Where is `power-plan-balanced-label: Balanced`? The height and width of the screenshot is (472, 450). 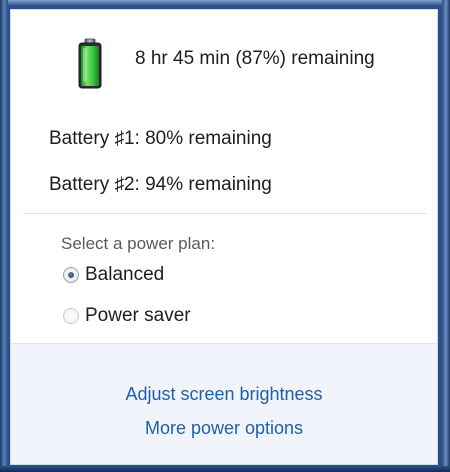 power-plan-balanced-label: Balanced is located at coordinates (125, 274).